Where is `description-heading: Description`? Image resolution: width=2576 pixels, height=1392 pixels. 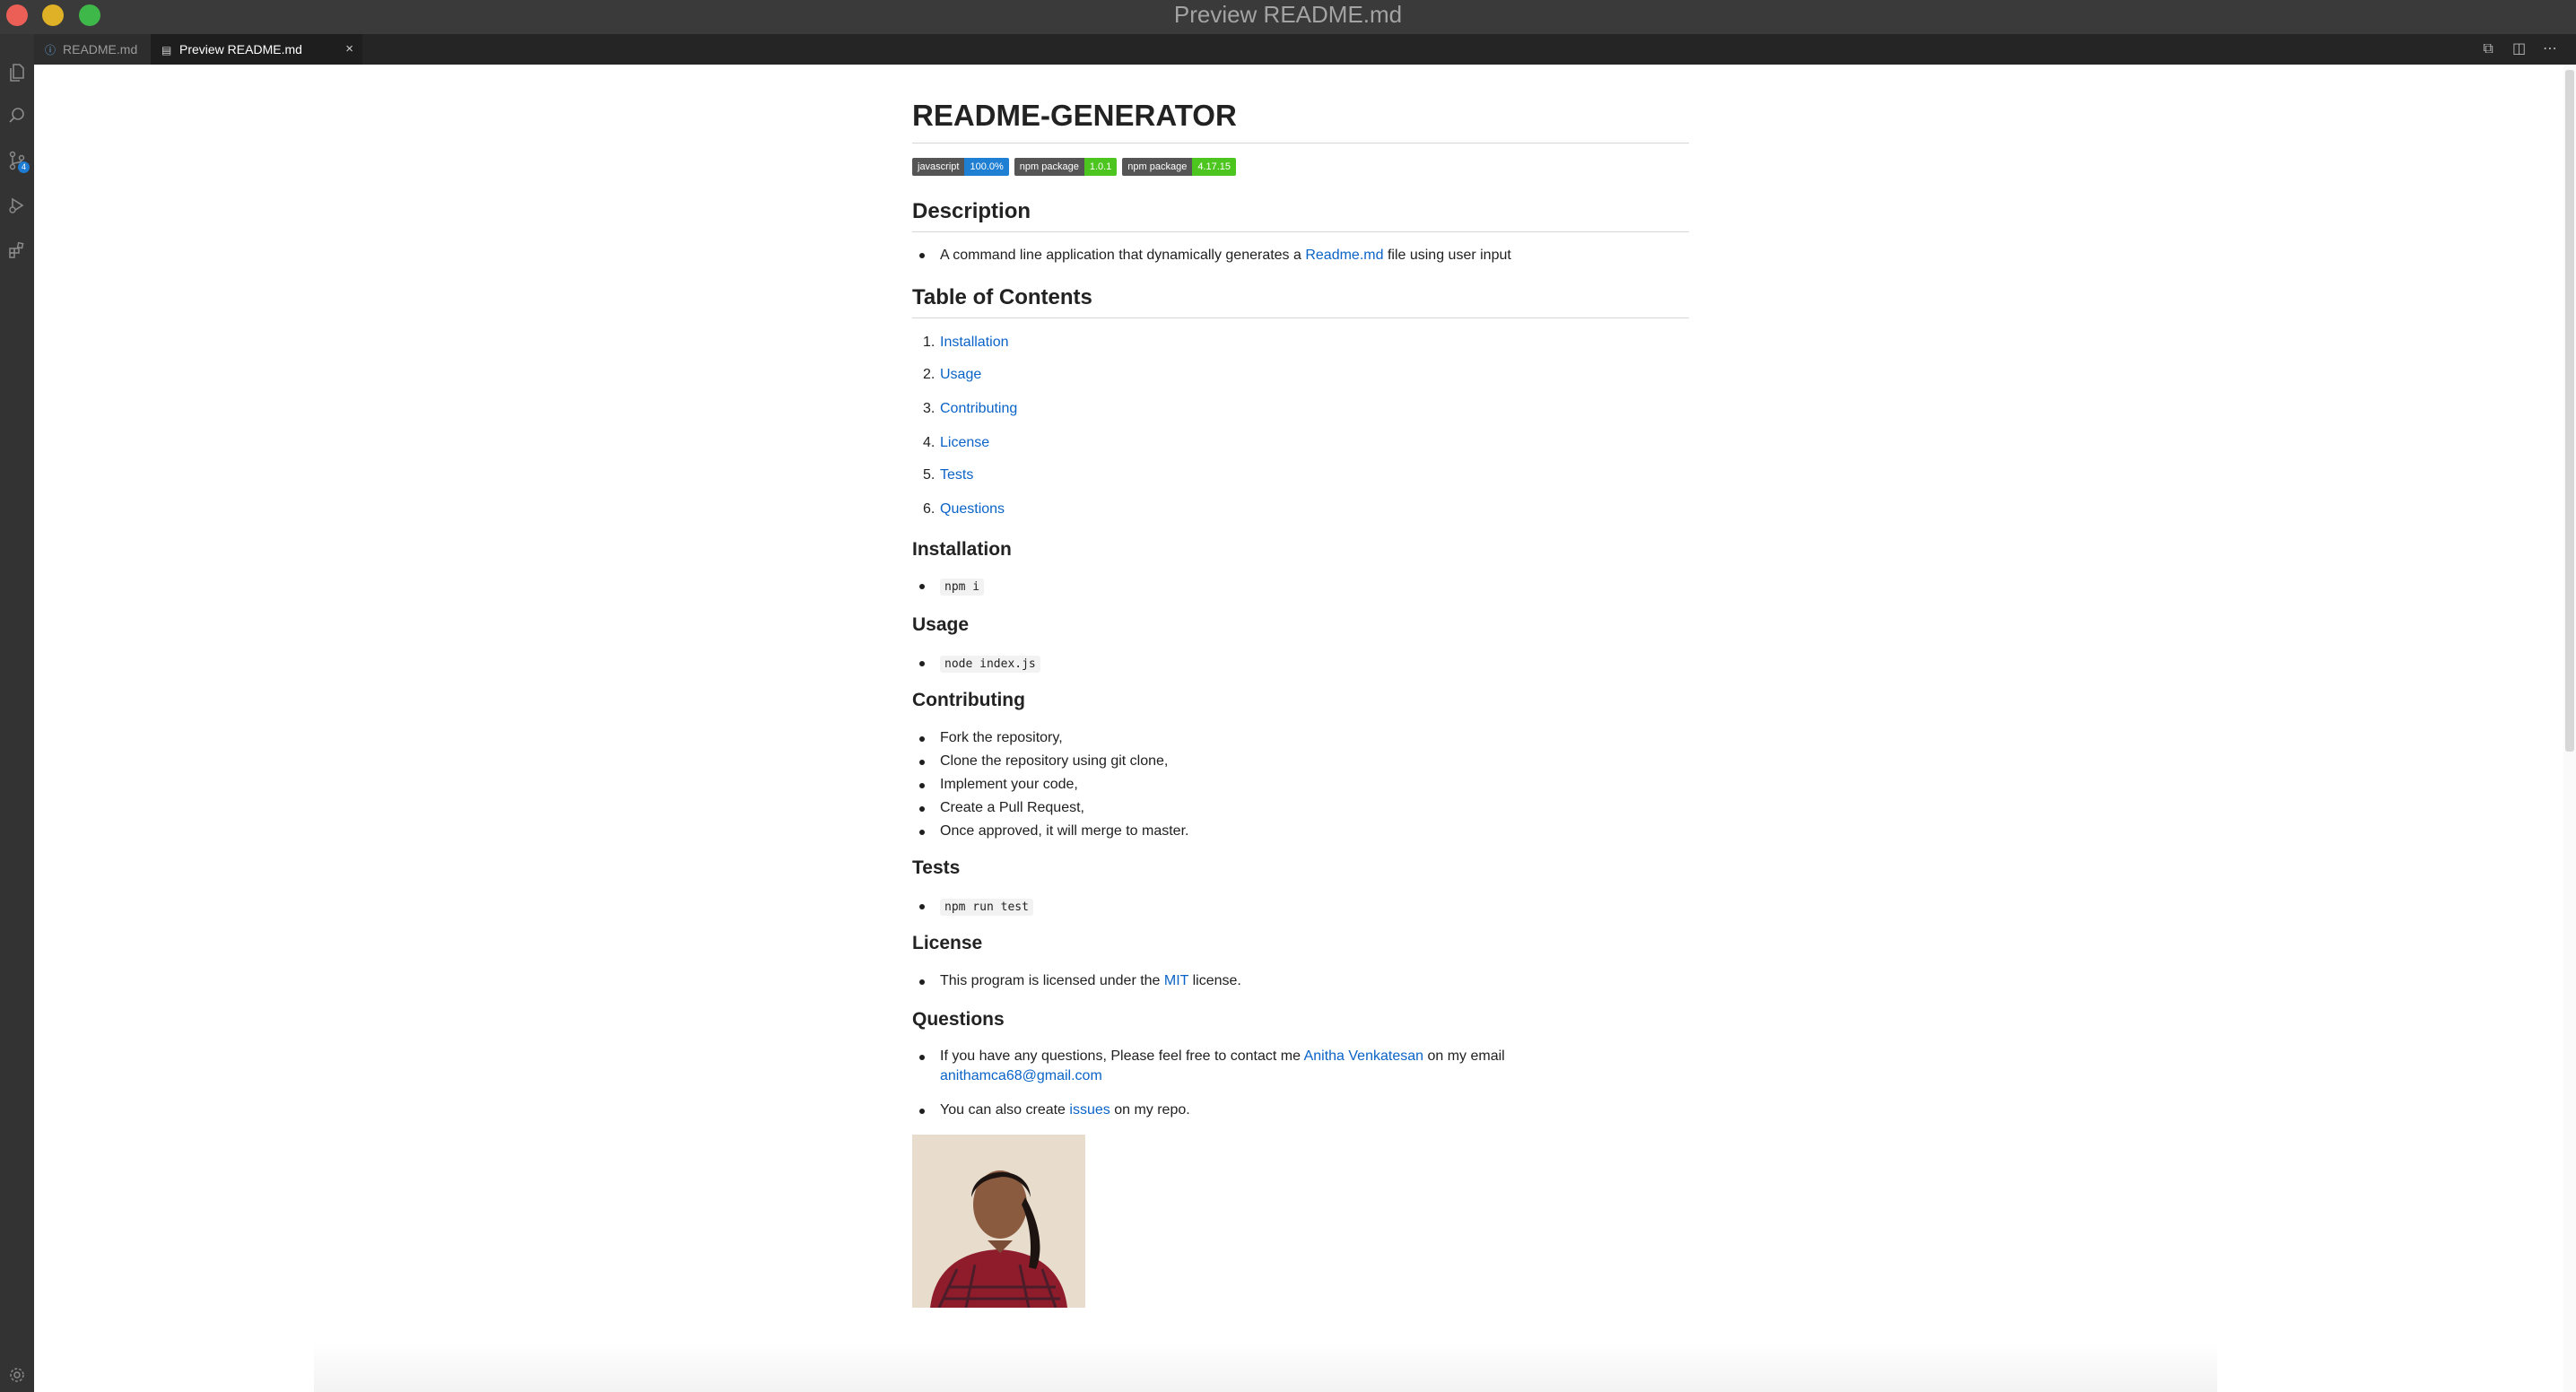 description-heading: Description is located at coordinates (971, 211).